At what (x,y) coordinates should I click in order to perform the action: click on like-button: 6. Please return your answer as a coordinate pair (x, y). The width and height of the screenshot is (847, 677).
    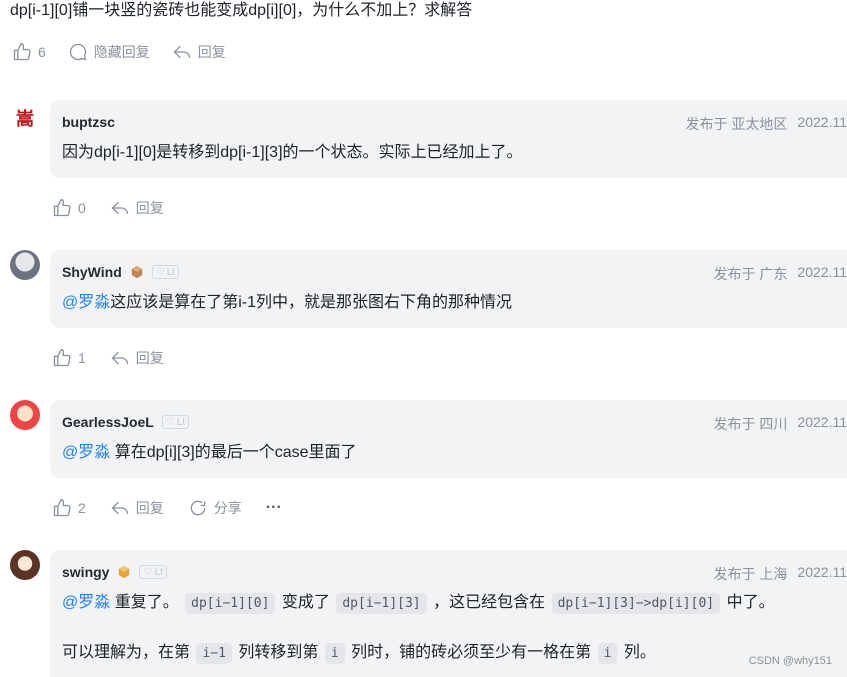
    Looking at the image, I should click on (29, 52).